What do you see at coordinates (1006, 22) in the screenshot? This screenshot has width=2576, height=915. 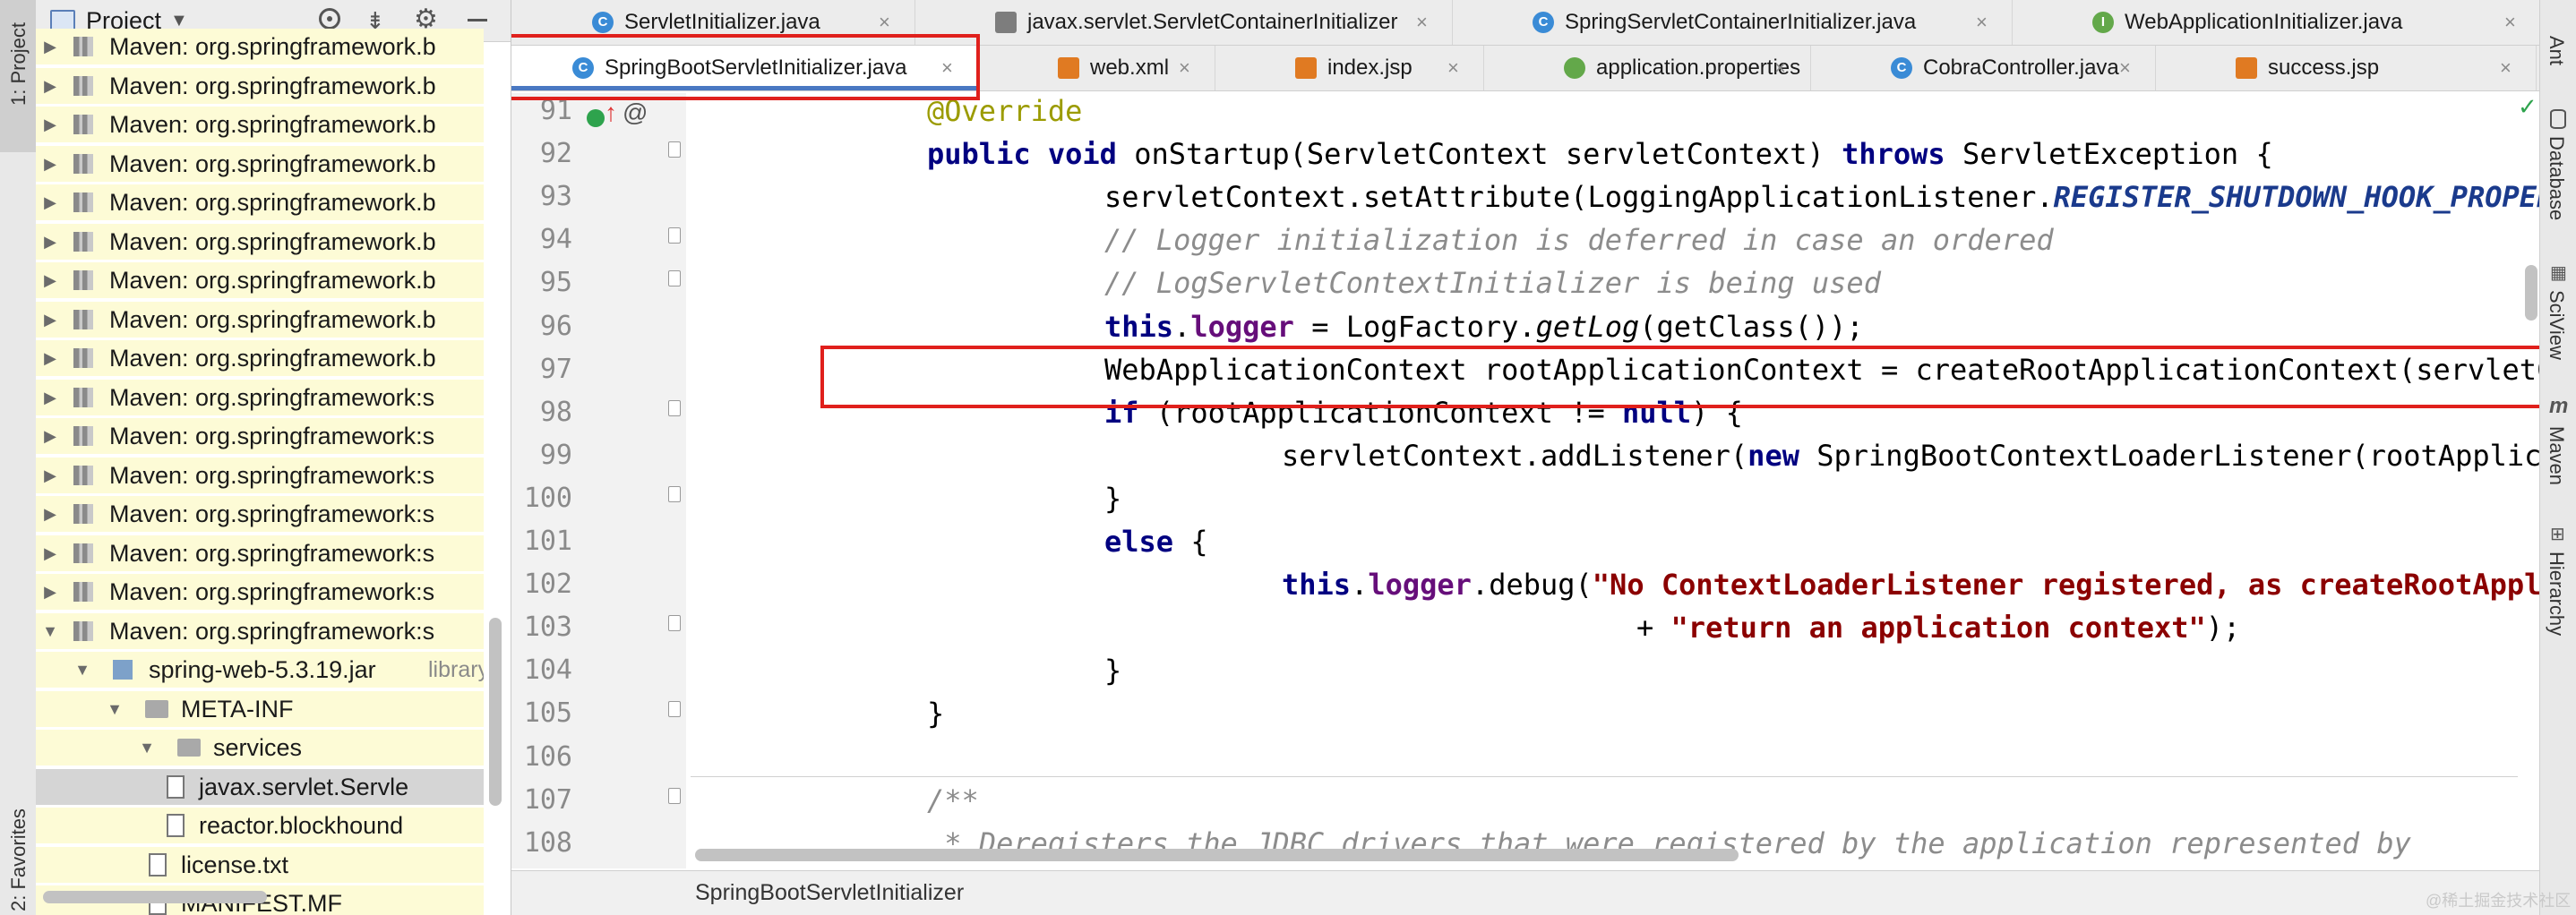 I see `file-icon` at bounding box center [1006, 22].